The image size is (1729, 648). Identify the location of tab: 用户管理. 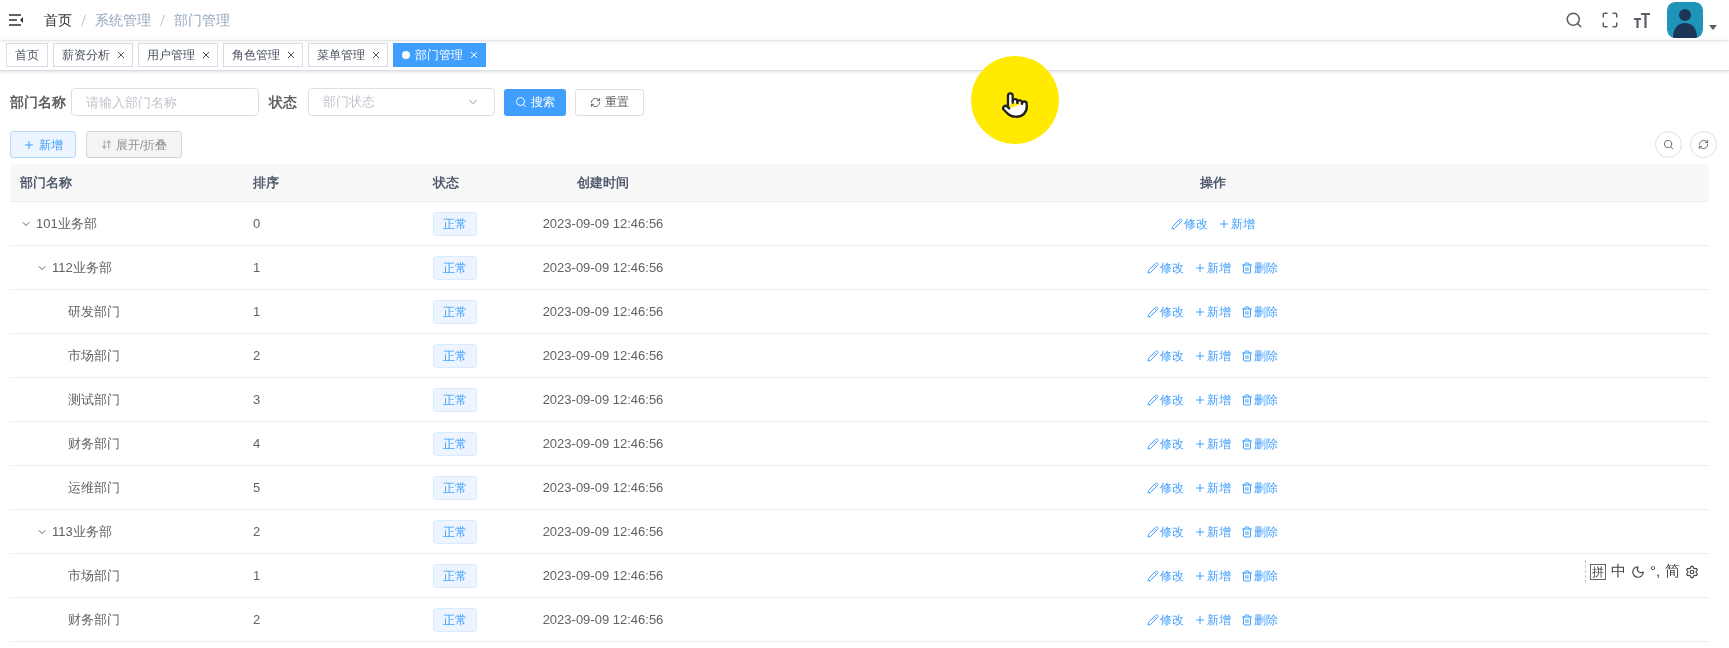
(178, 55).